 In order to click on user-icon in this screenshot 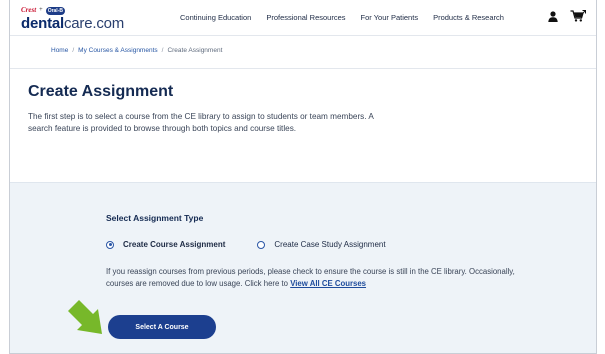, I will do `click(553, 16)`.